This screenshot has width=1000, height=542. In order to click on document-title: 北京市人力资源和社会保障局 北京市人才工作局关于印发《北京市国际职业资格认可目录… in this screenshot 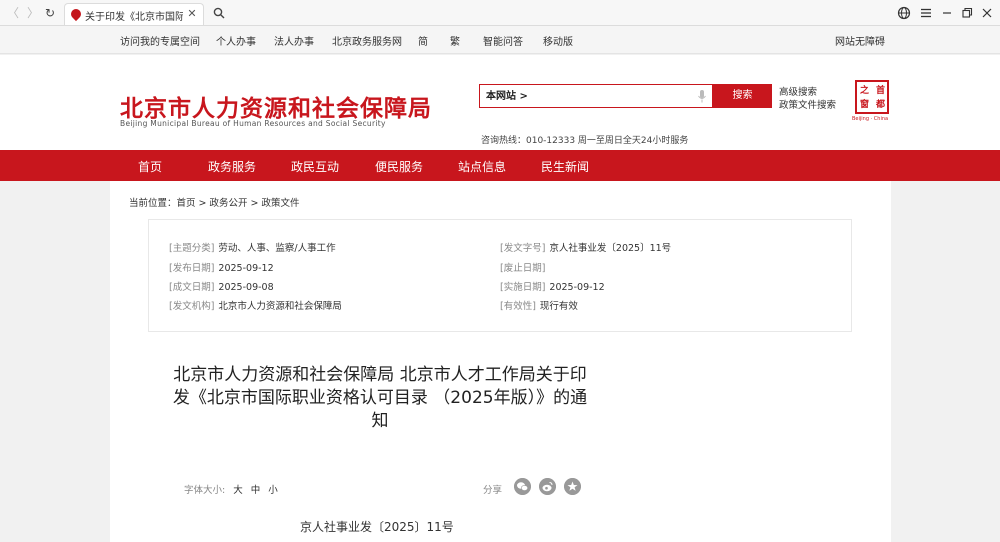, I will do `click(380, 398)`.